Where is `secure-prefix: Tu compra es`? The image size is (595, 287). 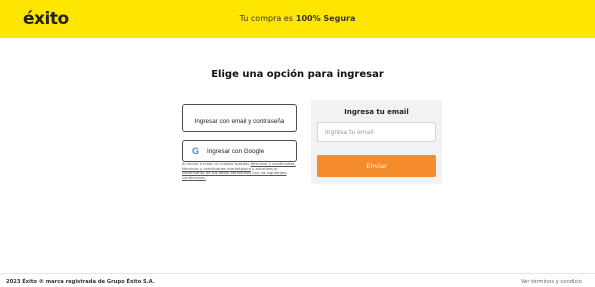 secure-prefix: Tu compra es is located at coordinates (266, 18).